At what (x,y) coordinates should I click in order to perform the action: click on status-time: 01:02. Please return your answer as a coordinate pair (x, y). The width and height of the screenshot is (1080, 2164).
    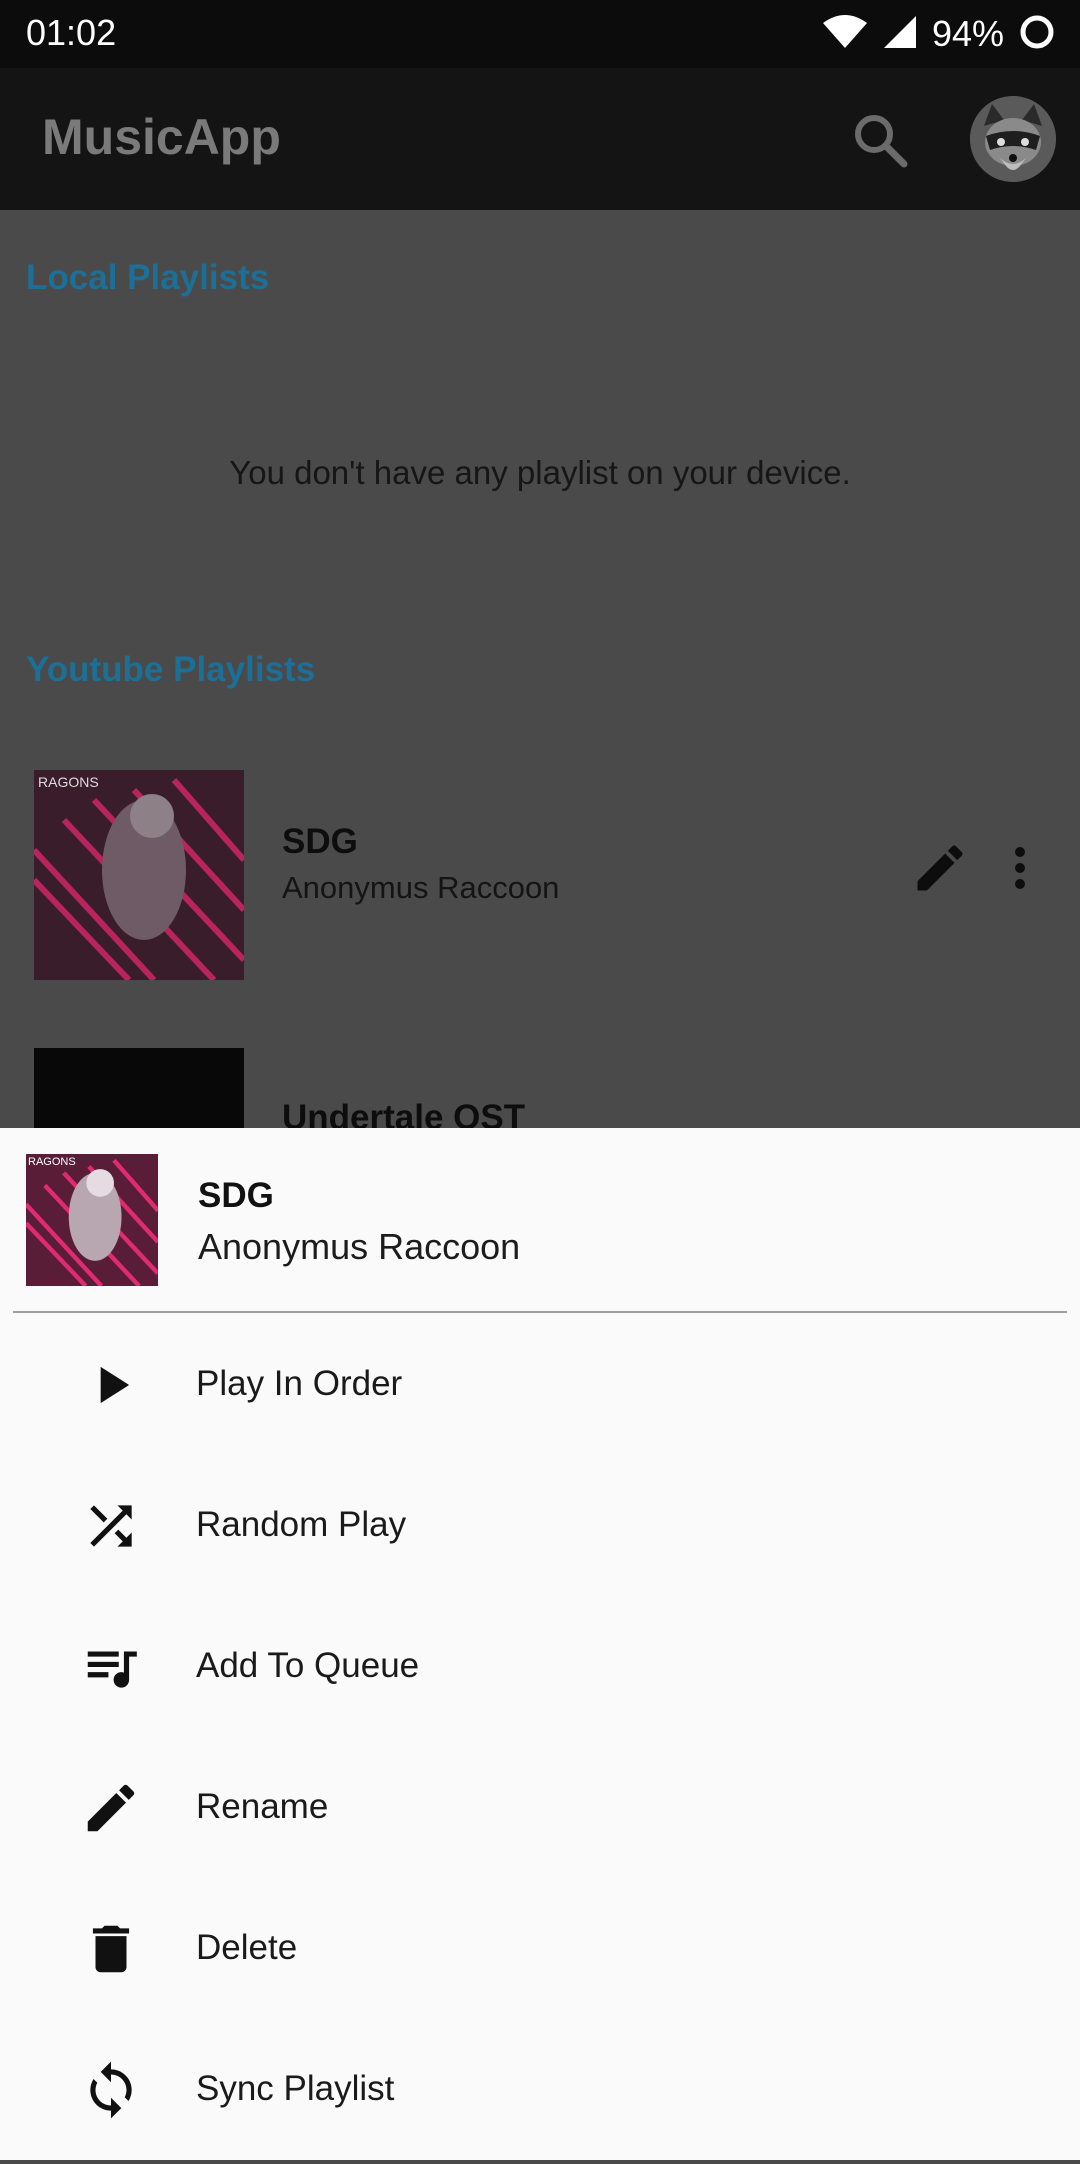
    Looking at the image, I should click on (71, 32).